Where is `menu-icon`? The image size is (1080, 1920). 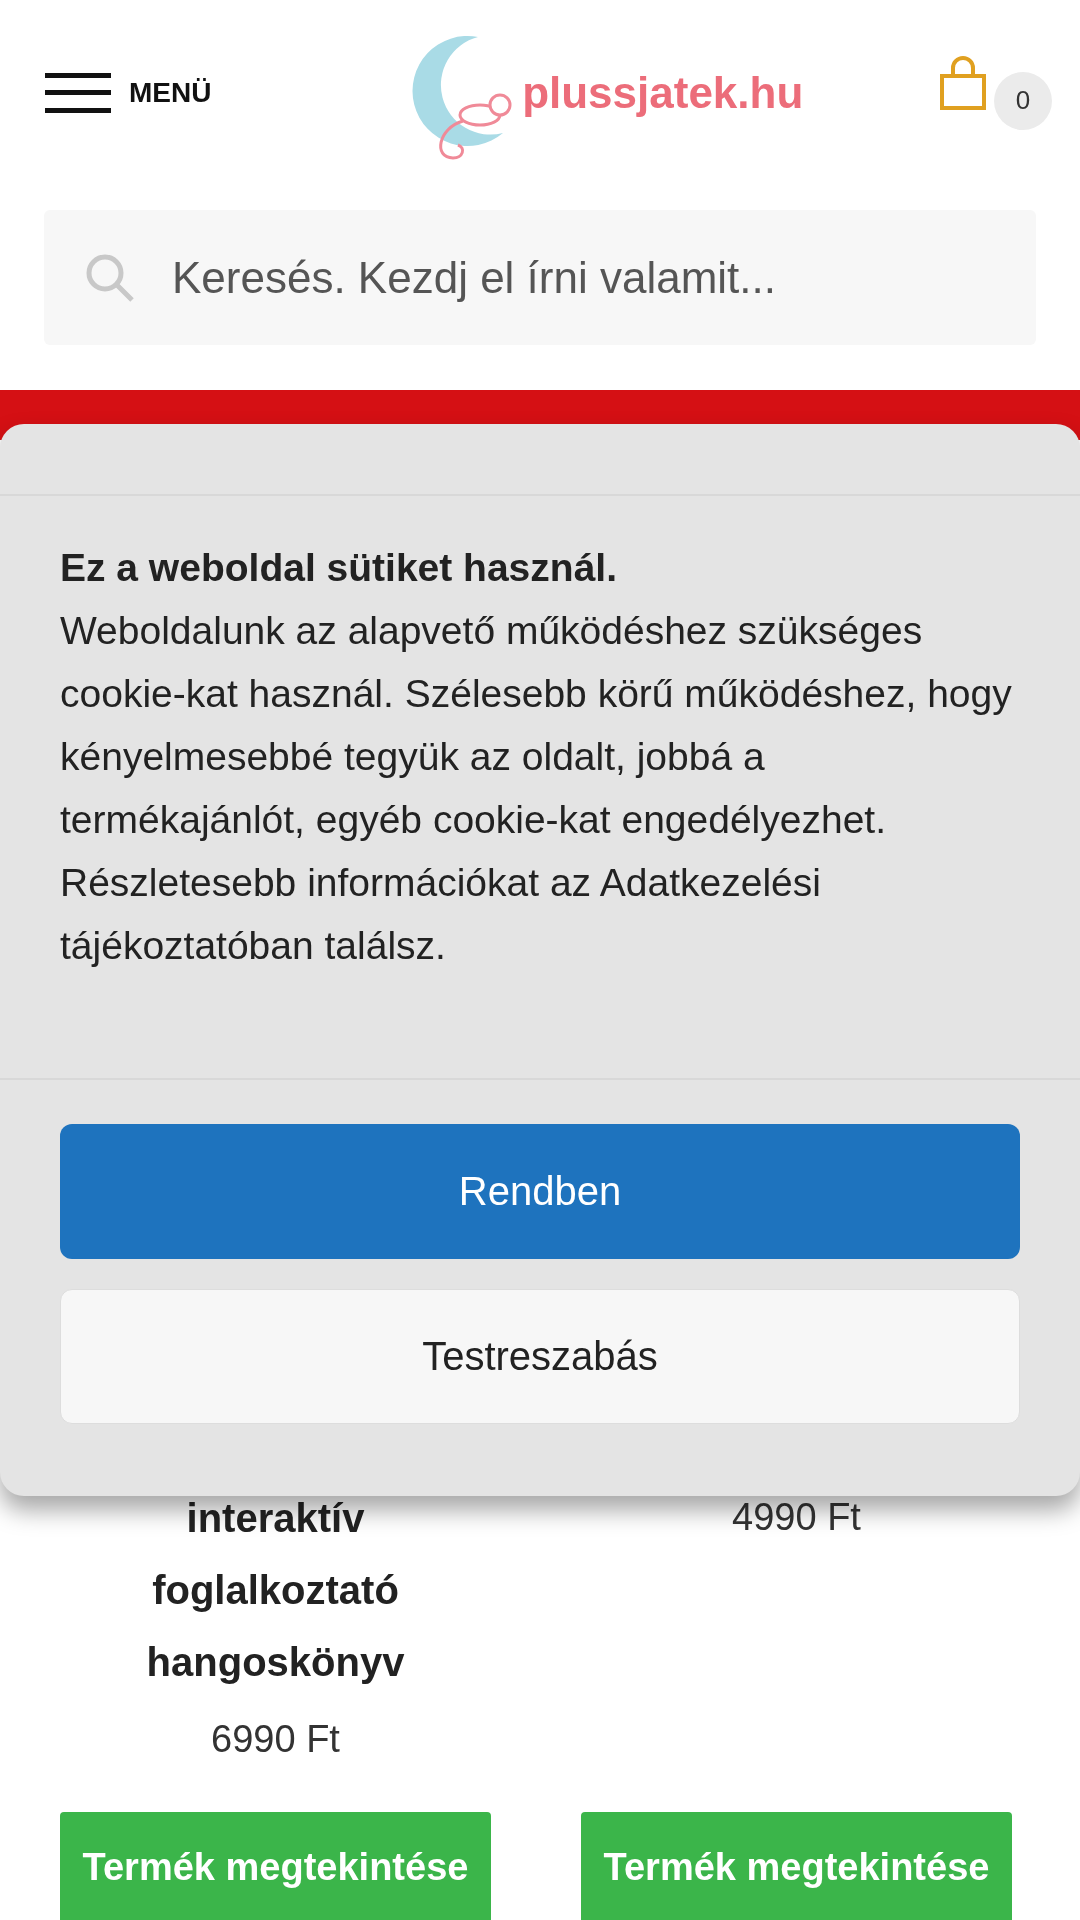
menu-icon is located at coordinates (78, 92).